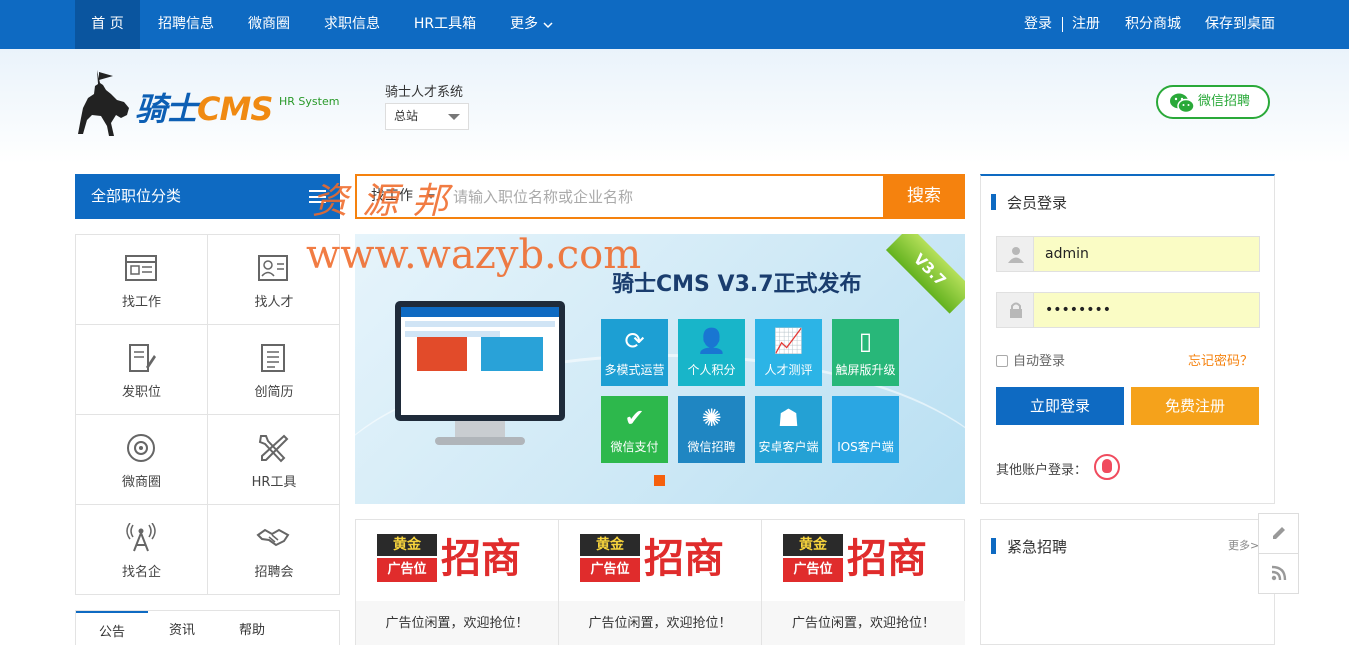 This screenshot has height=645, width=1349. What do you see at coordinates (186, 24) in the screenshot?
I see `nav-jobs: 招聘信息` at bounding box center [186, 24].